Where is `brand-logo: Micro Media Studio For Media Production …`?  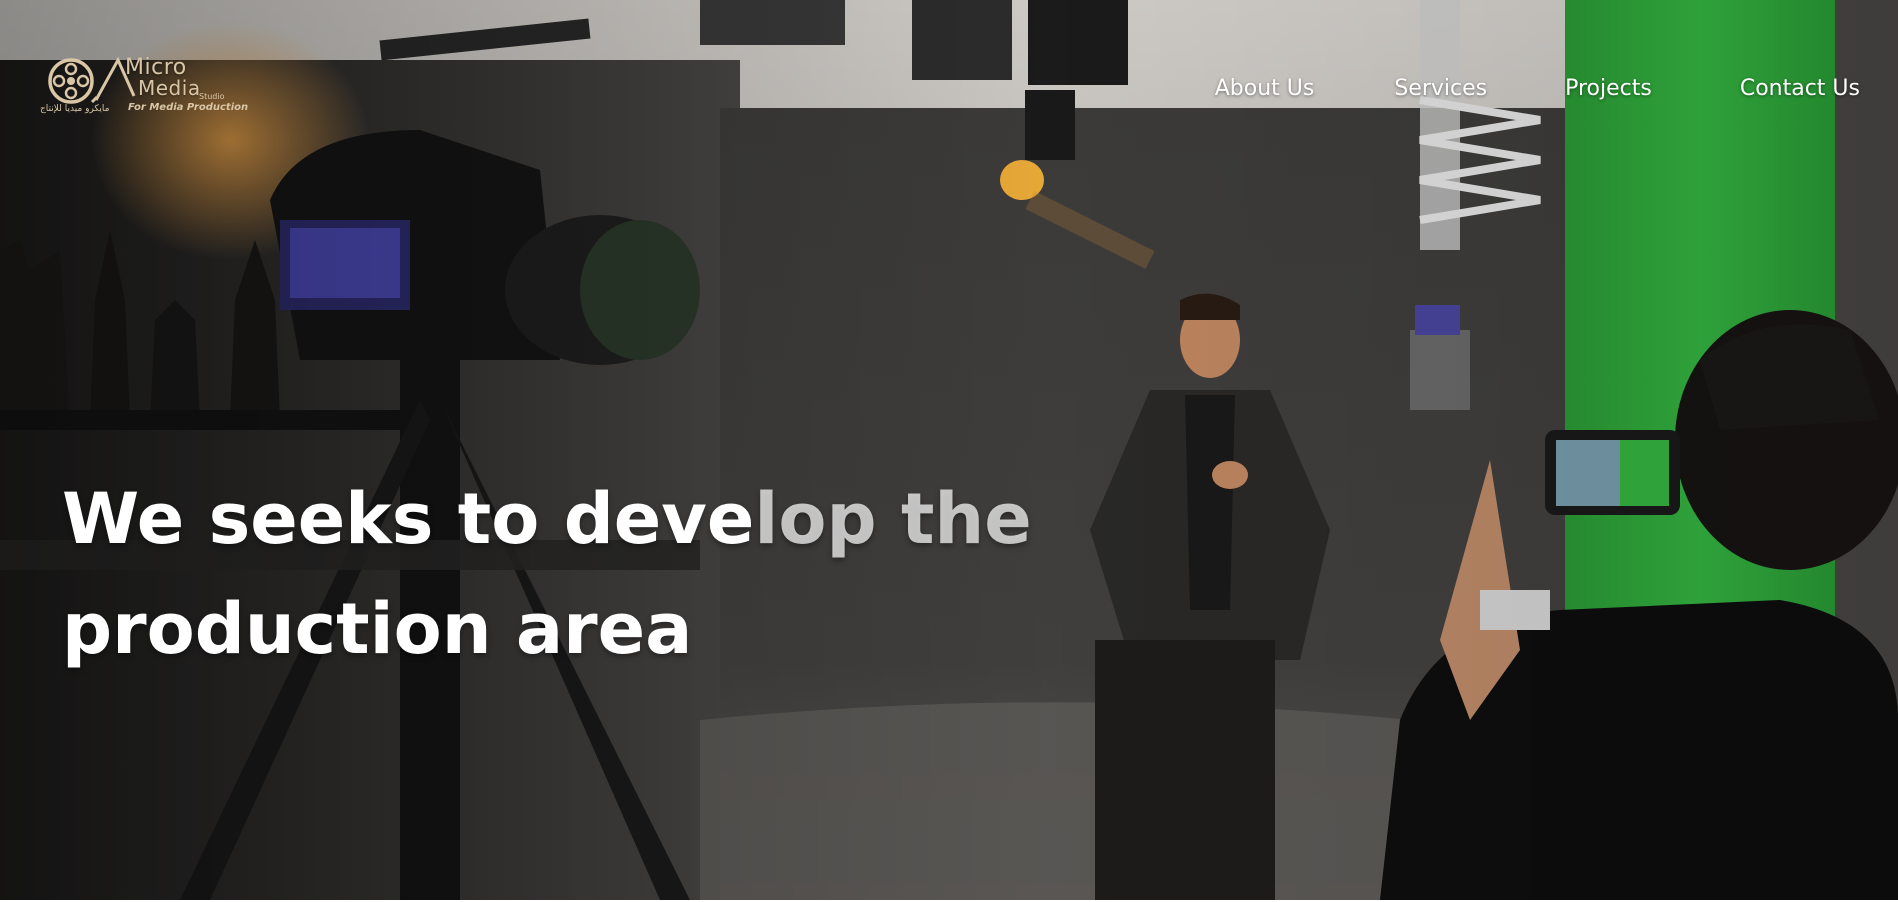
brand-logo: Micro Media Studio For Media Production … is located at coordinates (144, 85).